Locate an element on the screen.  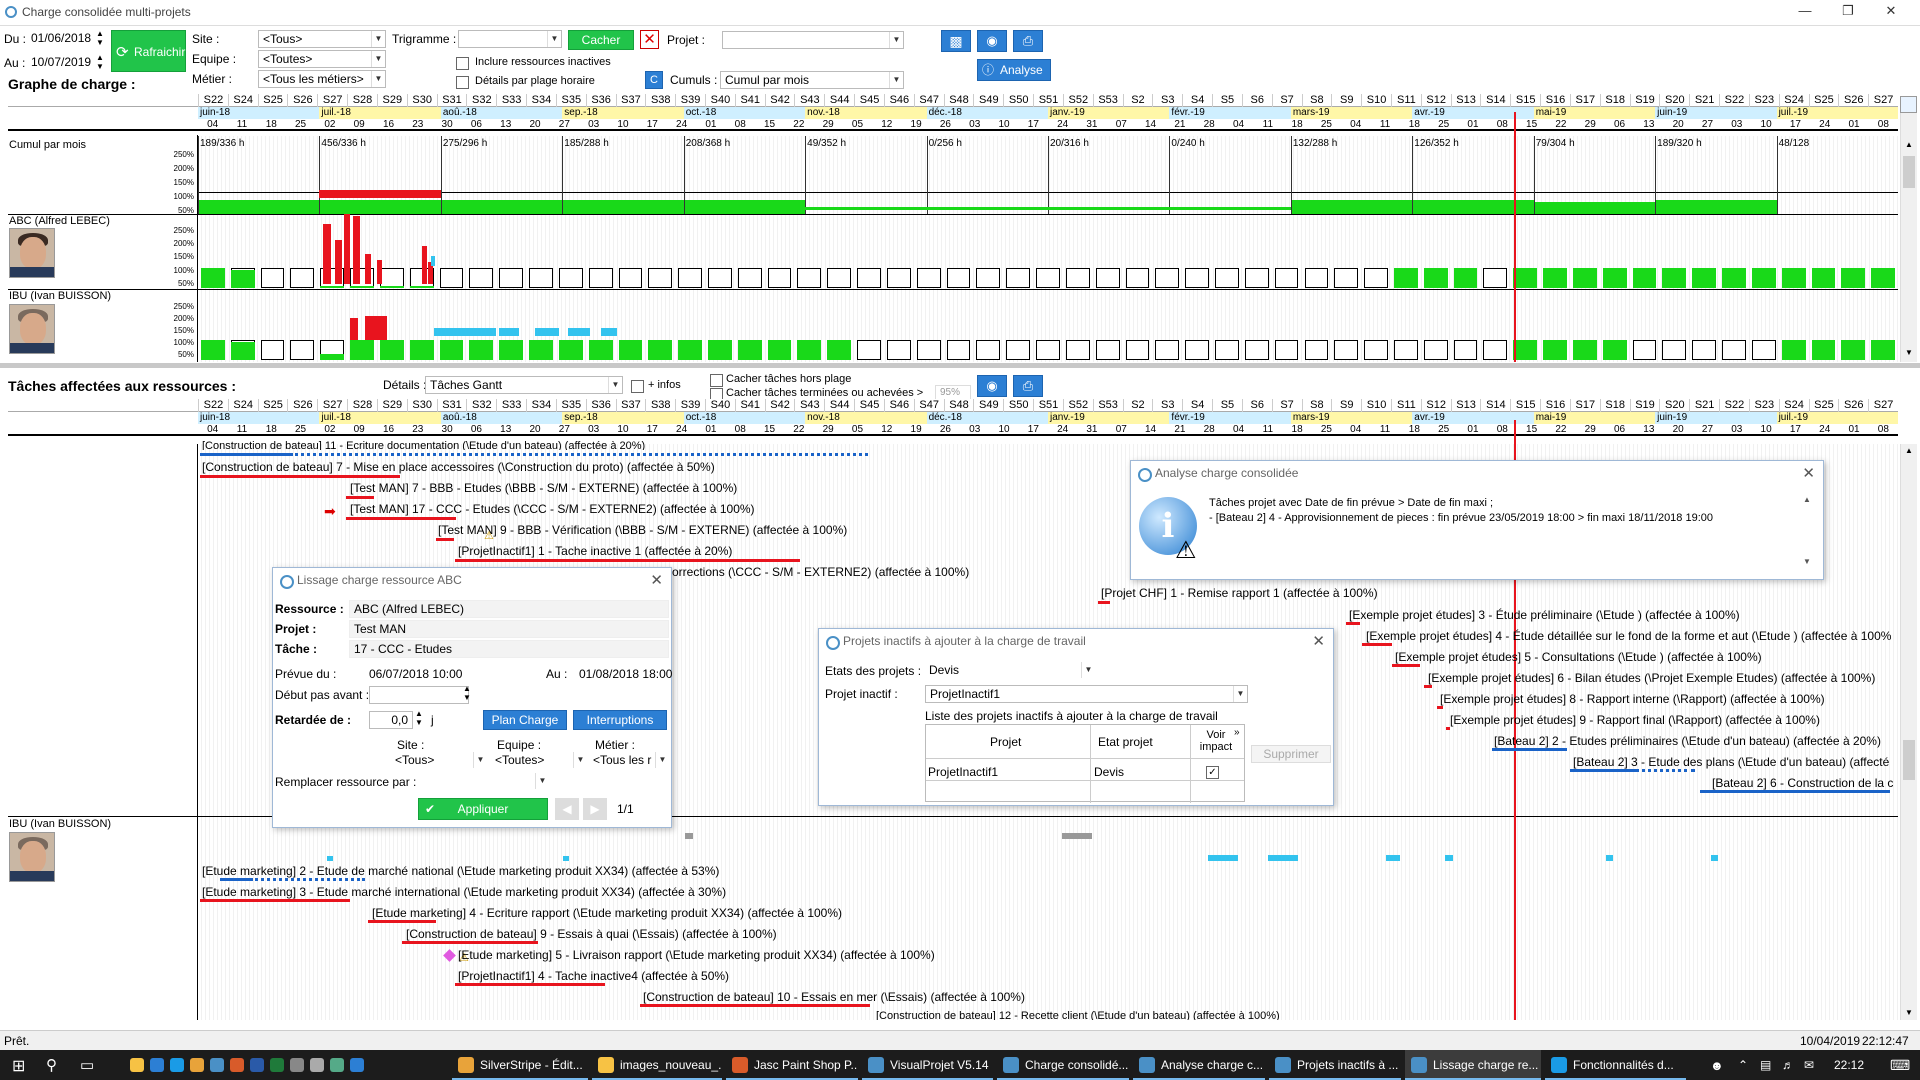
minimize-button: — is located at coordinates (1805, 12).